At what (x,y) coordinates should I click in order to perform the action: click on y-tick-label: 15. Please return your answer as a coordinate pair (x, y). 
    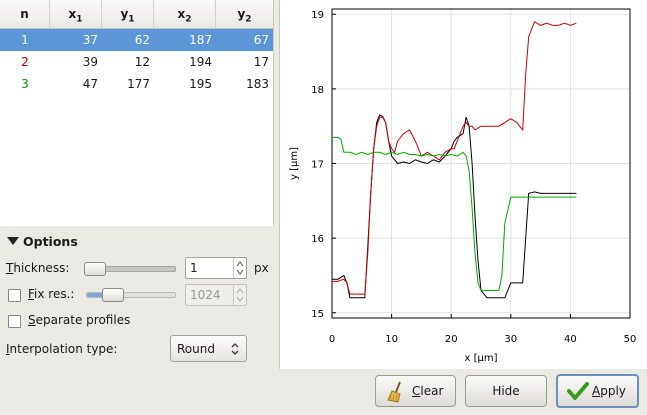
    Looking at the image, I should click on (317, 314).